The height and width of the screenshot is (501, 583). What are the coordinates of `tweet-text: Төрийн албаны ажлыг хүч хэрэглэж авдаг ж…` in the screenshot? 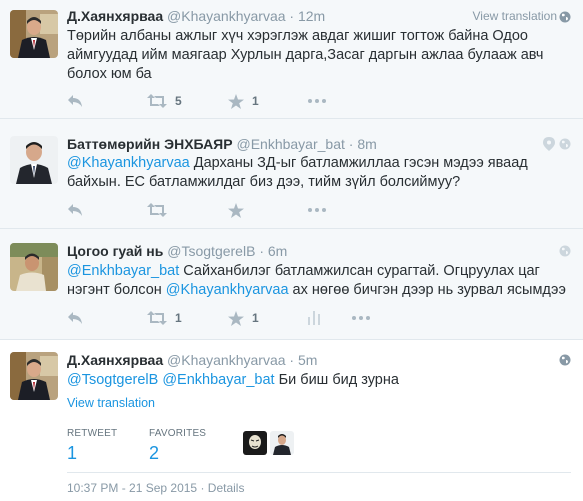 It's located at (305, 55).